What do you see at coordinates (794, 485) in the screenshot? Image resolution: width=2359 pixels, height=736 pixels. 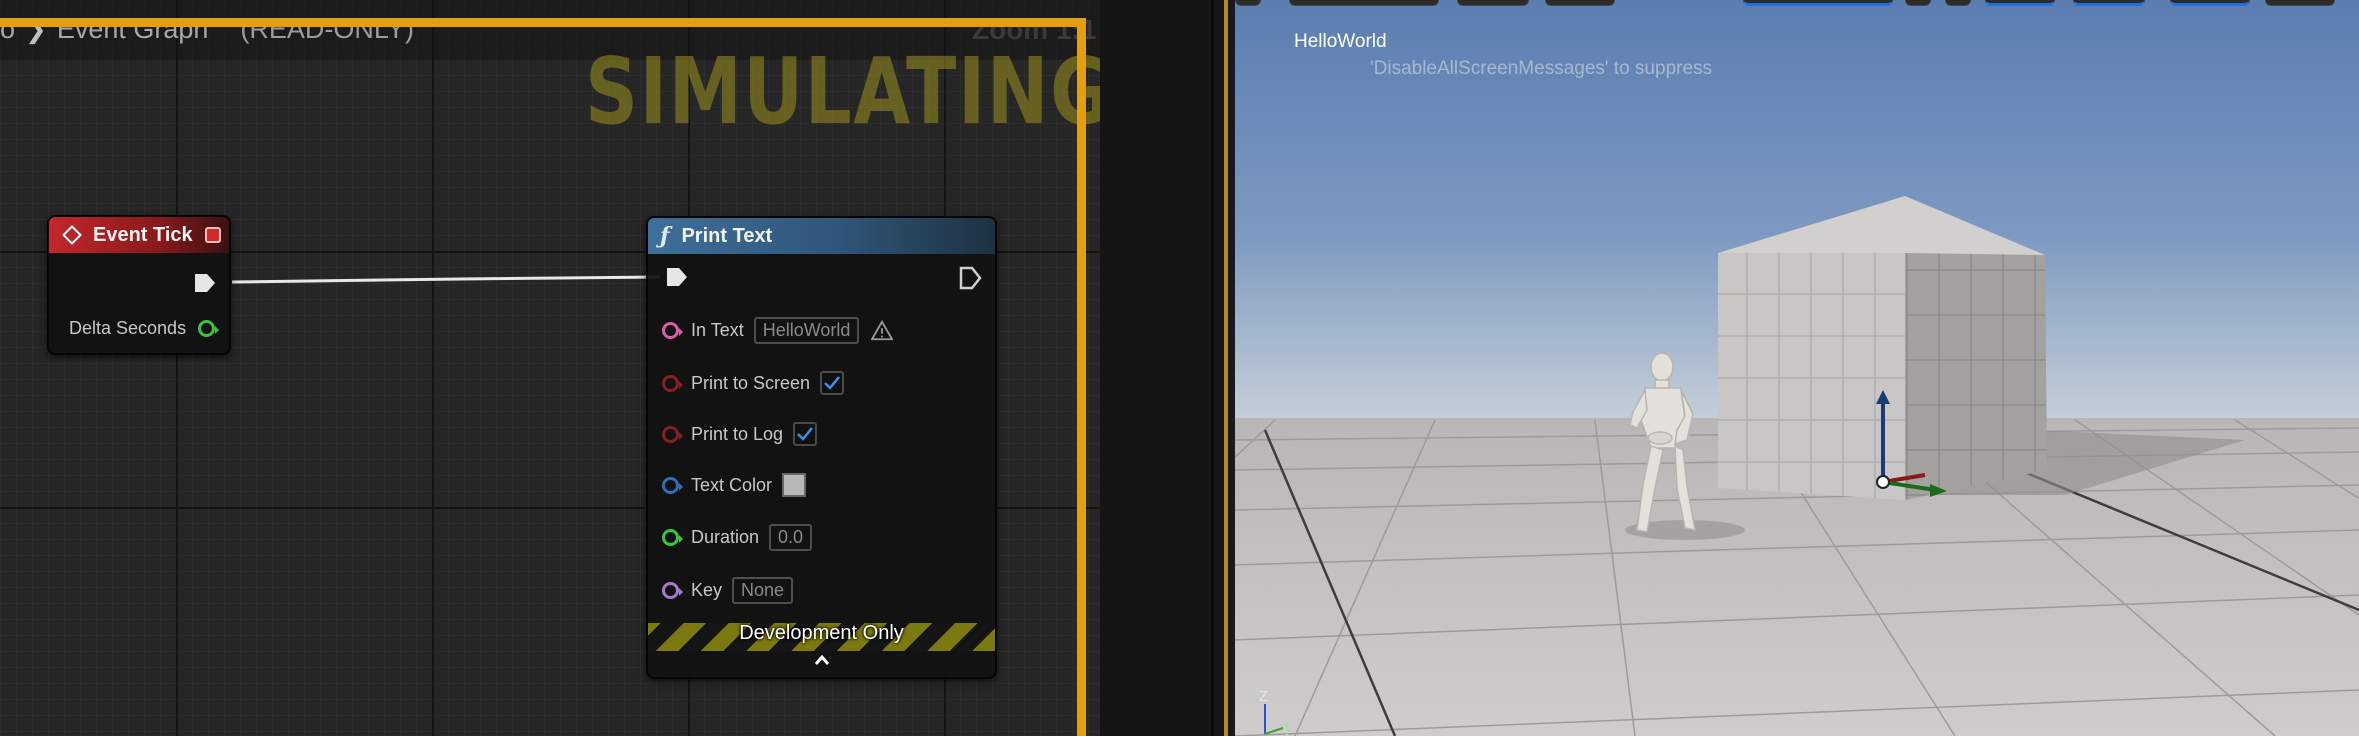 I see `text-color-swatch` at bounding box center [794, 485].